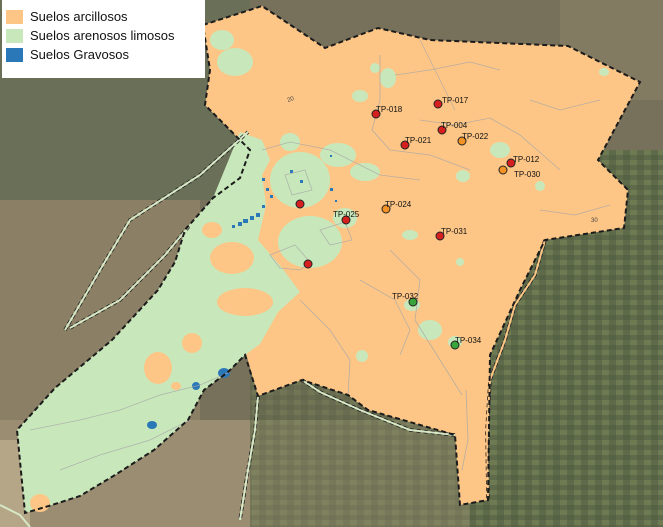 The image size is (663, 527). Describe the element at coordinates (14, 55) in the screenshot. I see `legend-swatch-gravel` at that location.